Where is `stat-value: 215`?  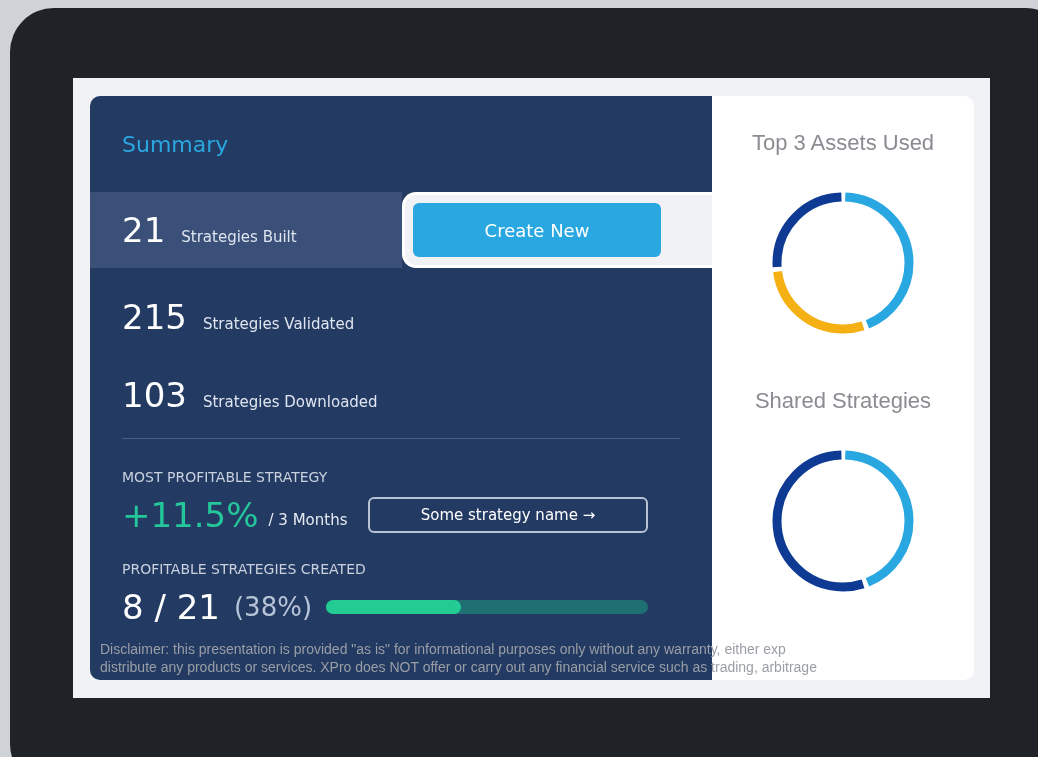 stat-value: 215 is located at coordinates (154, 317).